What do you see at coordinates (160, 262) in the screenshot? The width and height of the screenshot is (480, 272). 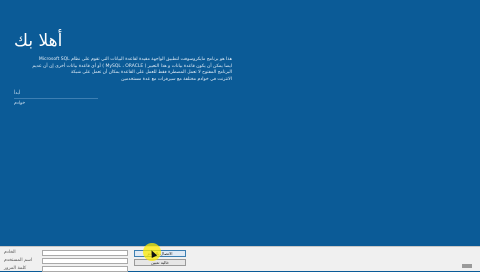 I see `cancel-button: خالية تعيين` at bounding box center [160, 262].